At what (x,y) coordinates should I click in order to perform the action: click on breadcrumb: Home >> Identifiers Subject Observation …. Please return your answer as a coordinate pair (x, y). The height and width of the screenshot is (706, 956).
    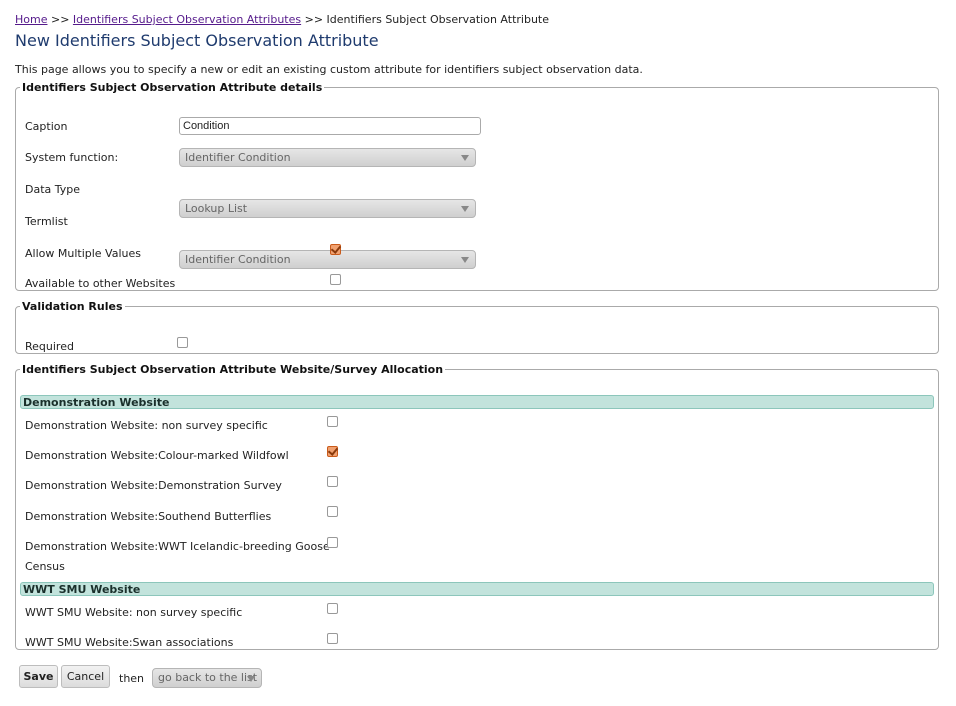
    Looking at the image, I should click on (282, 19).